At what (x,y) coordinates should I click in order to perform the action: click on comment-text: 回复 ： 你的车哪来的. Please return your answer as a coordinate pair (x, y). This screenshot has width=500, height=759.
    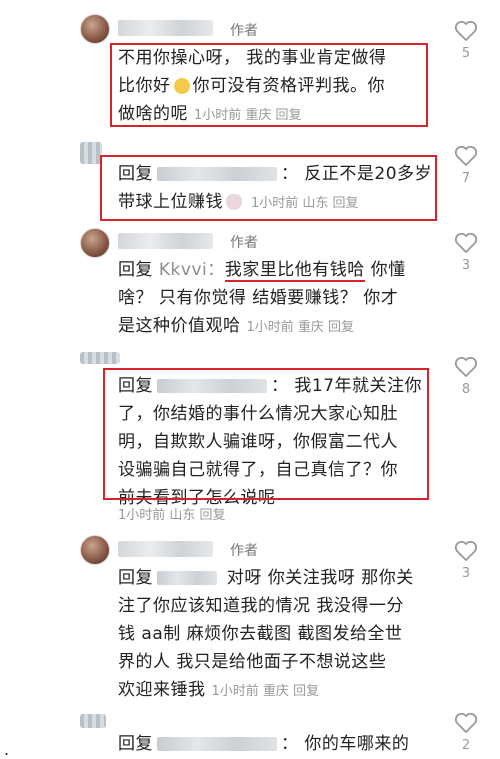
    Looking at the image, I should click on (263, 744).